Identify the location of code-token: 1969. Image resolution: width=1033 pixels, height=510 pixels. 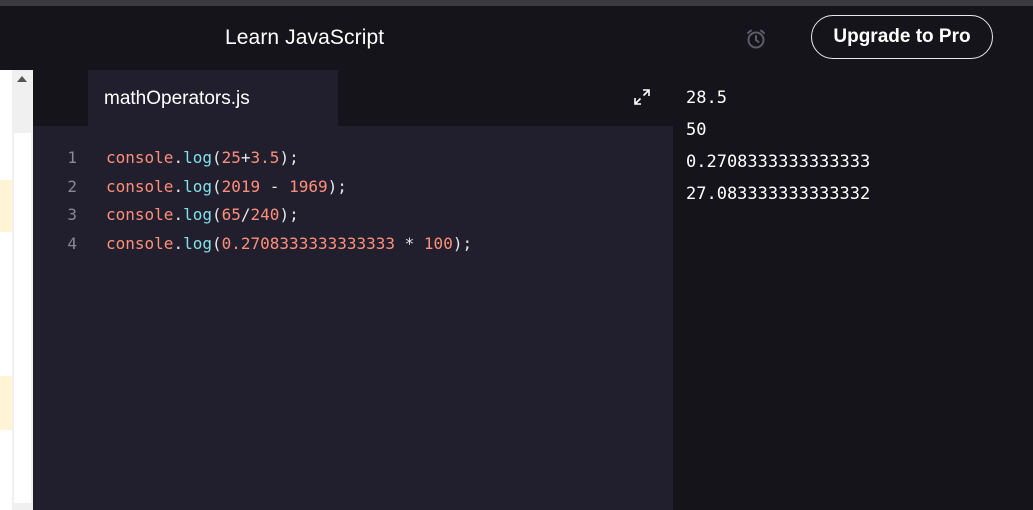
(308, 186).